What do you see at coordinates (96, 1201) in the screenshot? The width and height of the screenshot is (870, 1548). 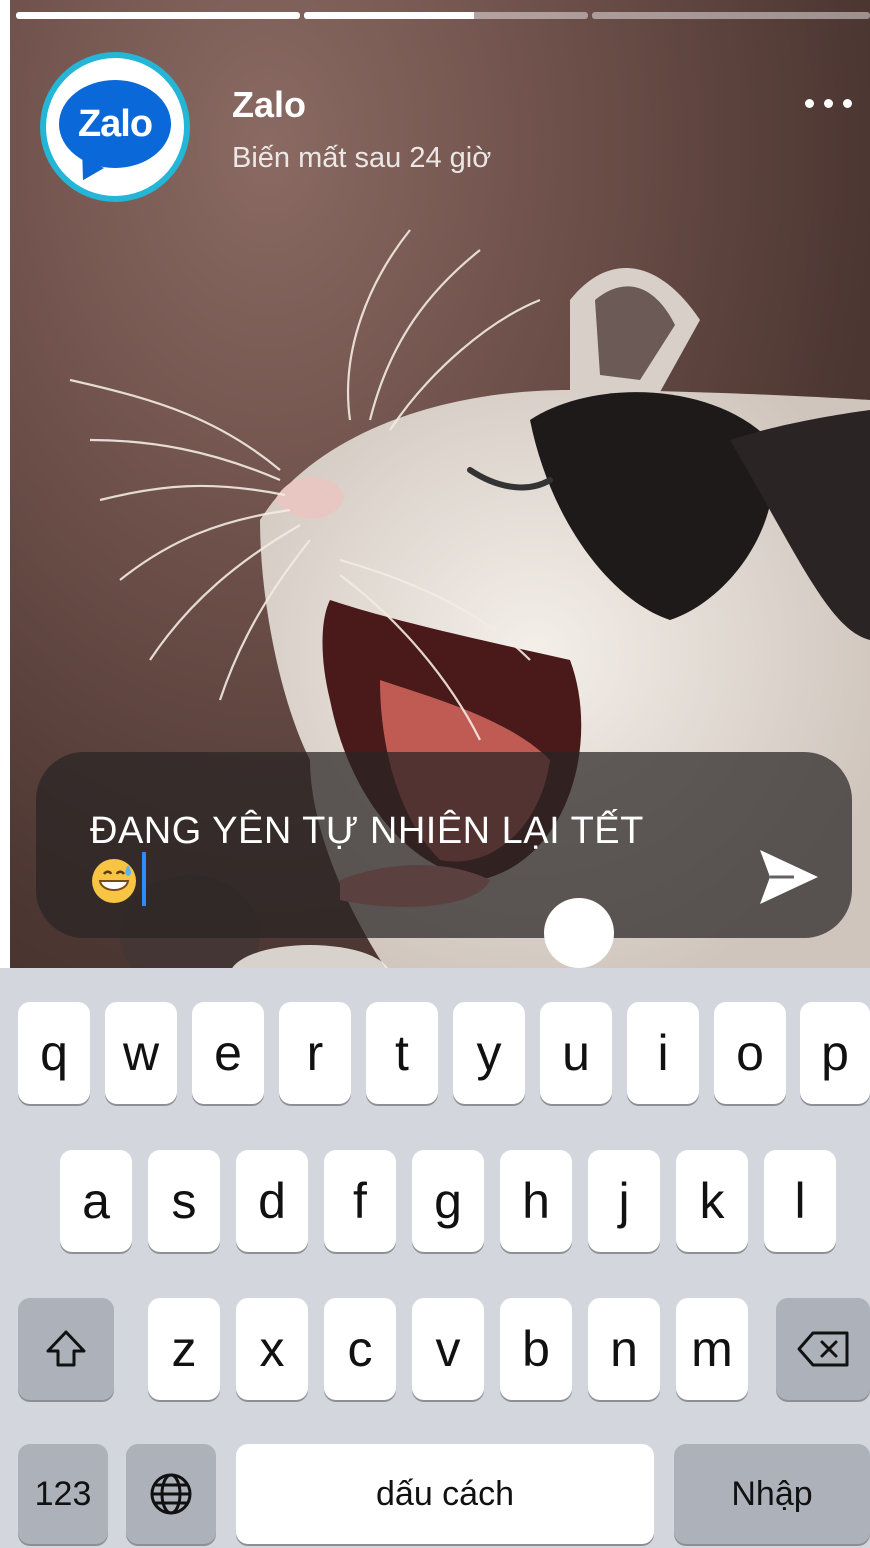 I see `key-a: a` at bounding box center [96, 1201].